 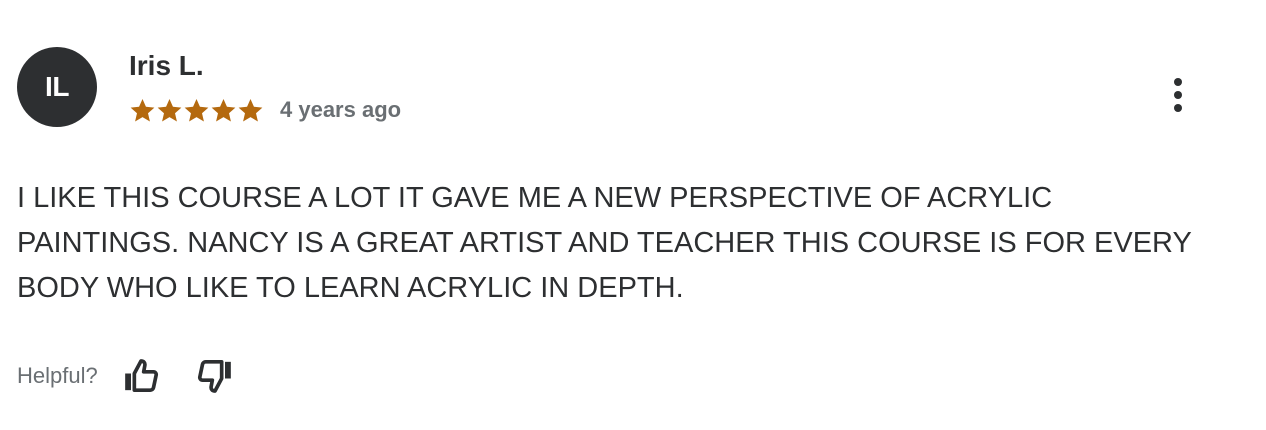 I want to click on more-vertical-icon, so click(x=1178, y=82).